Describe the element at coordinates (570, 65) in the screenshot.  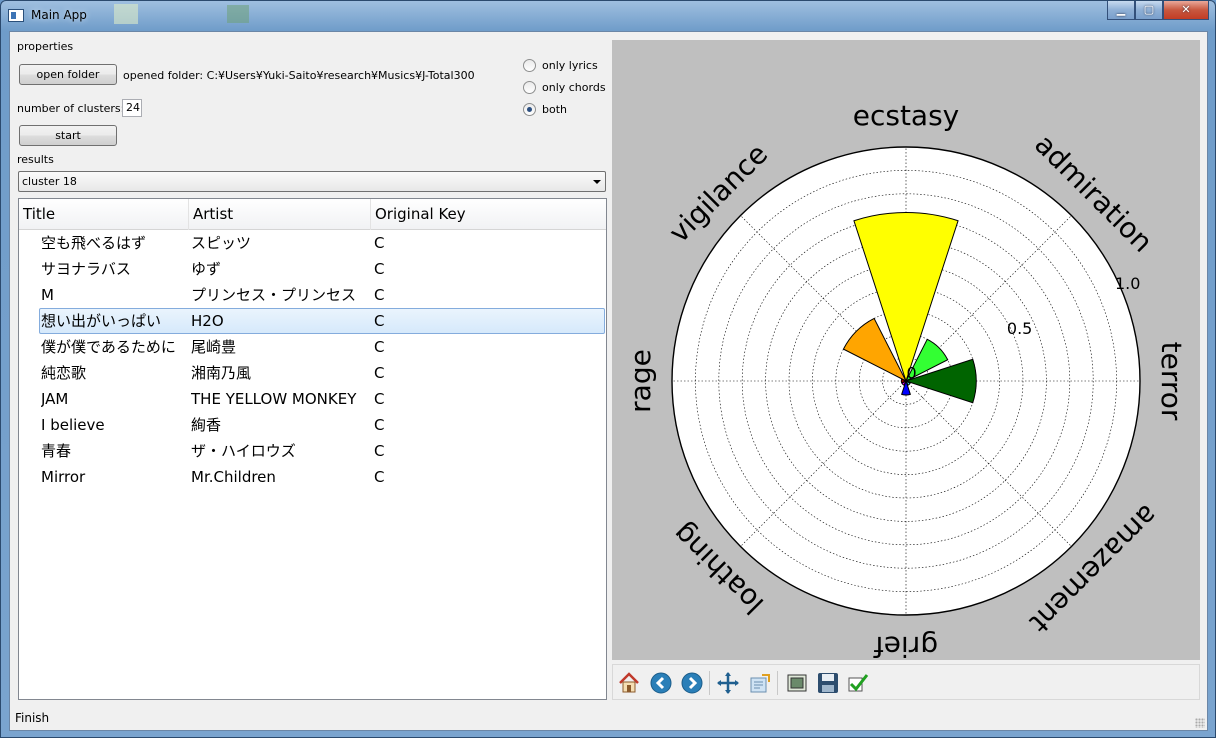
I see `radio-label: only lyrics` at that location.